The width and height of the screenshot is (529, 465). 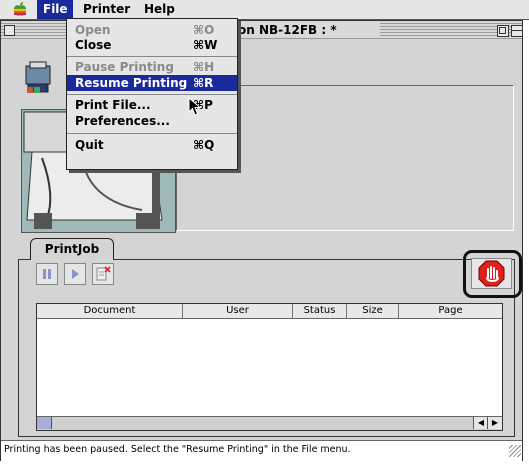 What do you see at coordinates (44, 423) in the screenshot?
I see `scroll-thumb` at bounding box center [44, 423].